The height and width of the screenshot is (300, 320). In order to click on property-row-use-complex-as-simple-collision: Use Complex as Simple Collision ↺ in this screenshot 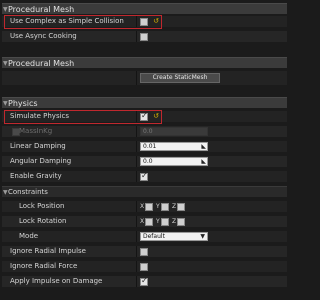, I will do `click(144, 21)`.